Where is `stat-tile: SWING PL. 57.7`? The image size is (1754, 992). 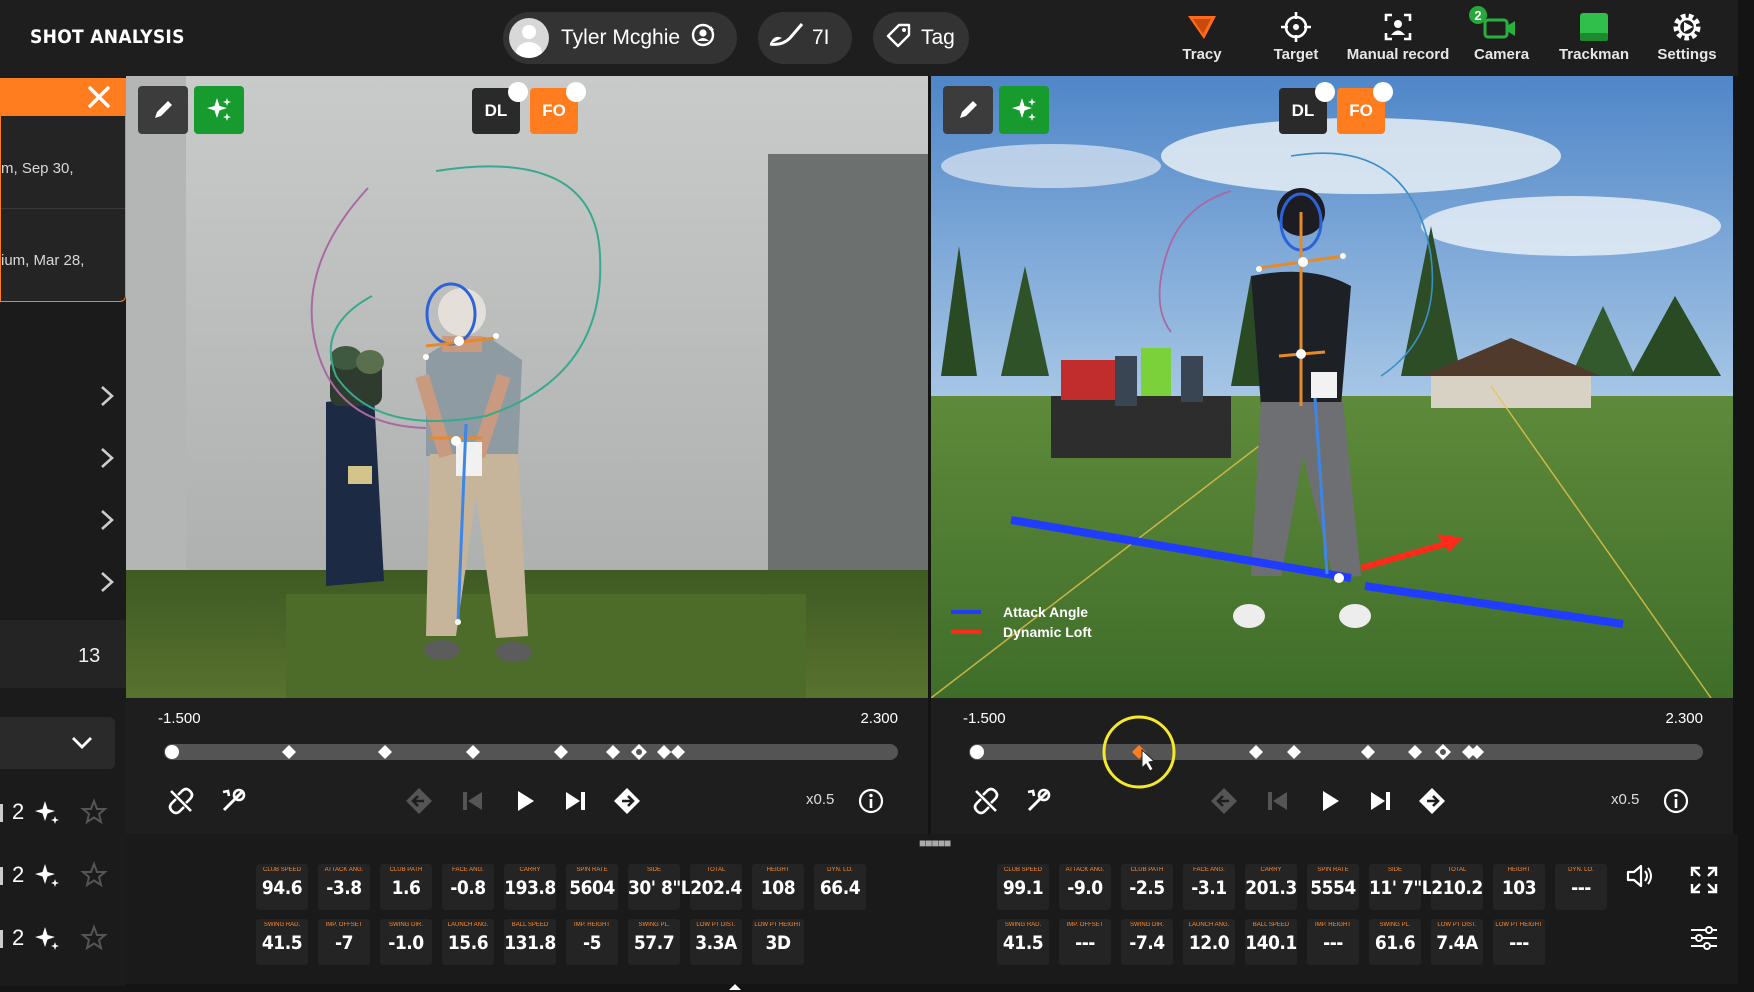 stat-tile: SWING PL. 57.7 is located at coordinates (654, 942).